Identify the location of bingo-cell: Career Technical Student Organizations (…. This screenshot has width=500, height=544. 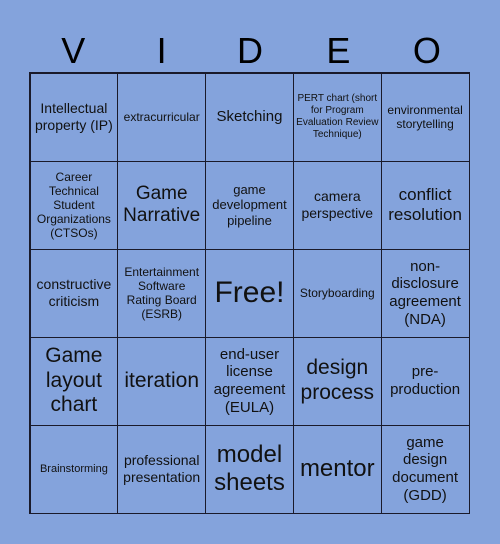
(74, 205).